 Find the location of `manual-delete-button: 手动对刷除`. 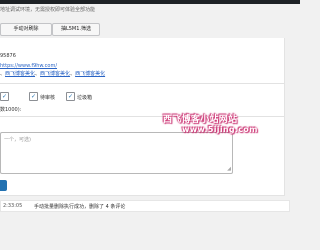

manual-delete-button: 手动对刷除 is located at coordinates (26, 29).